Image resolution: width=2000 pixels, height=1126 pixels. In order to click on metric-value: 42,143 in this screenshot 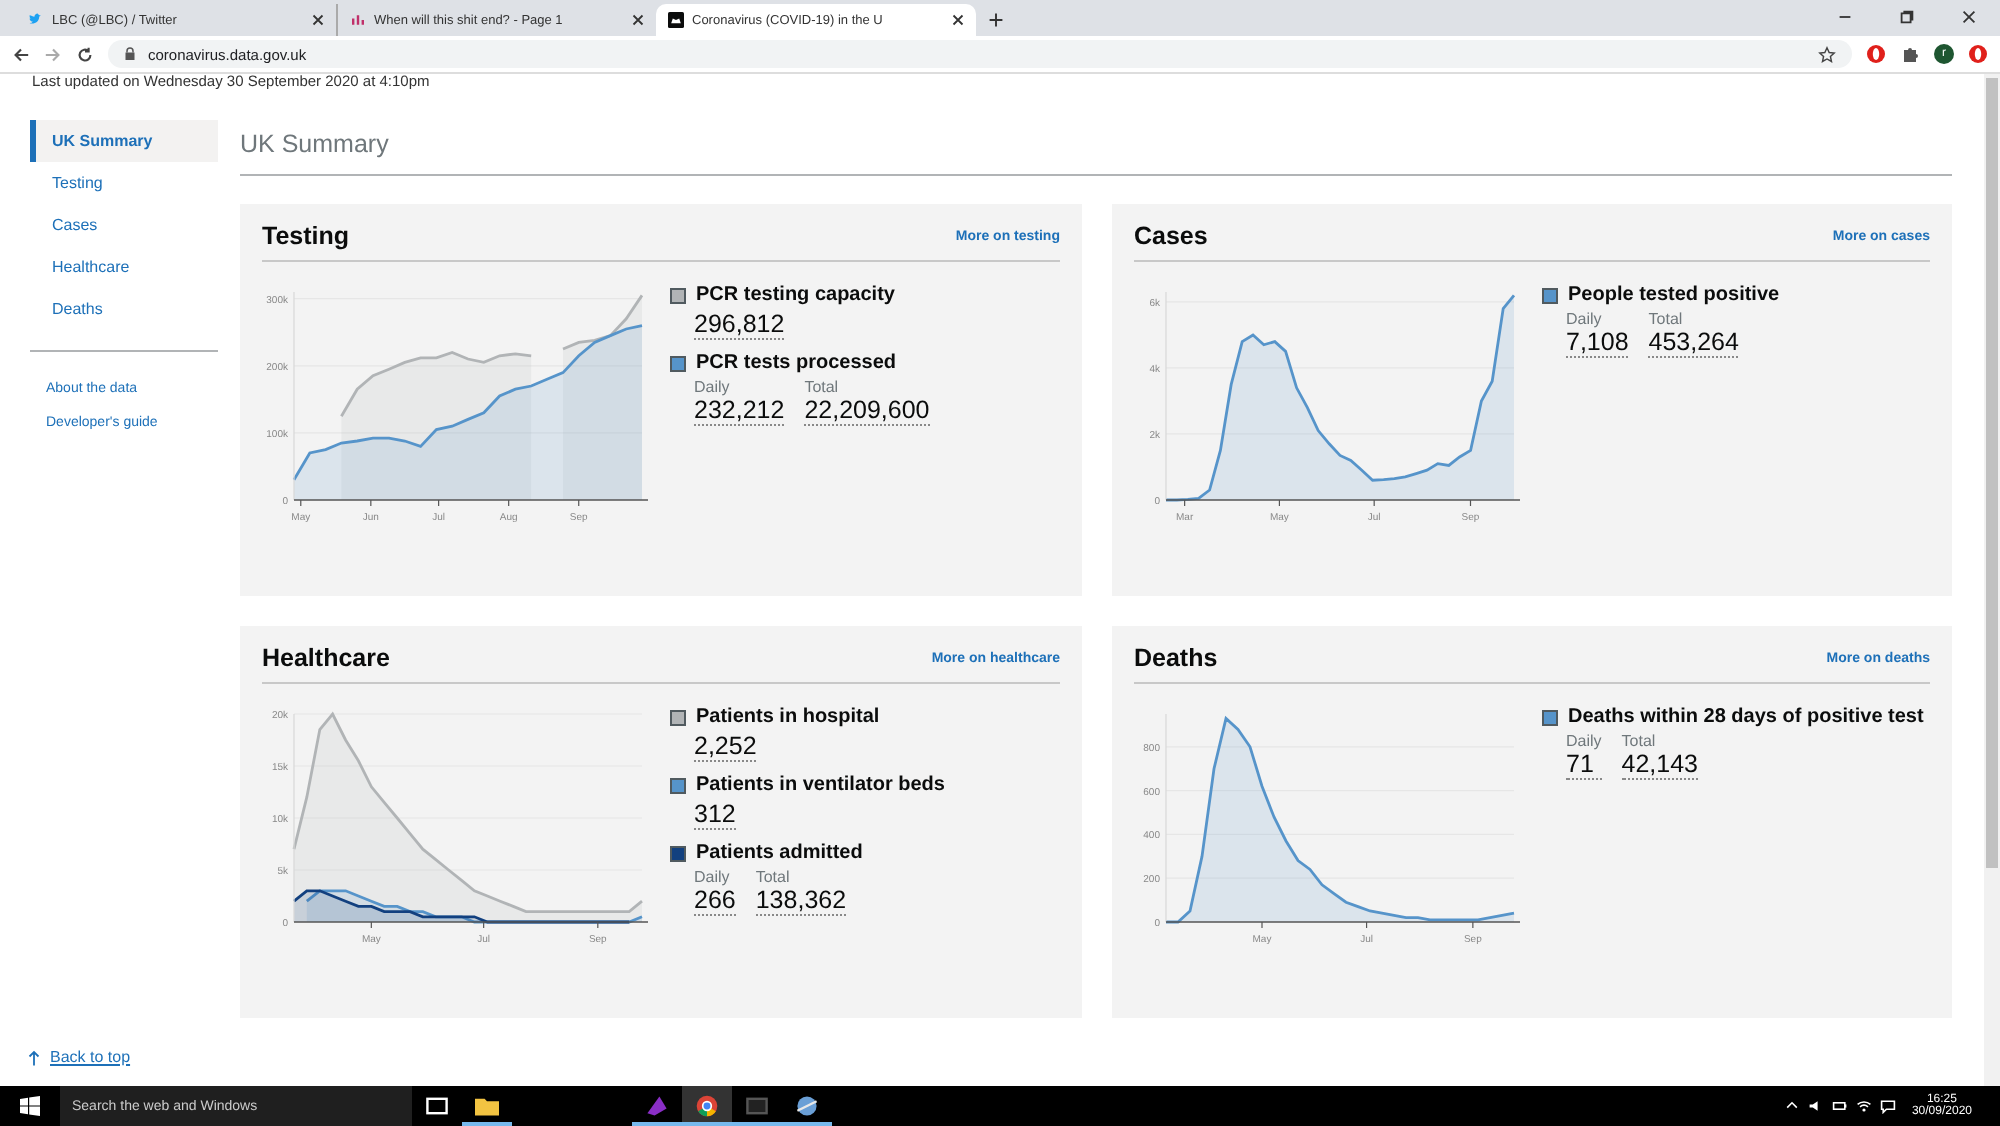, I will do `click(1660, 765)`.